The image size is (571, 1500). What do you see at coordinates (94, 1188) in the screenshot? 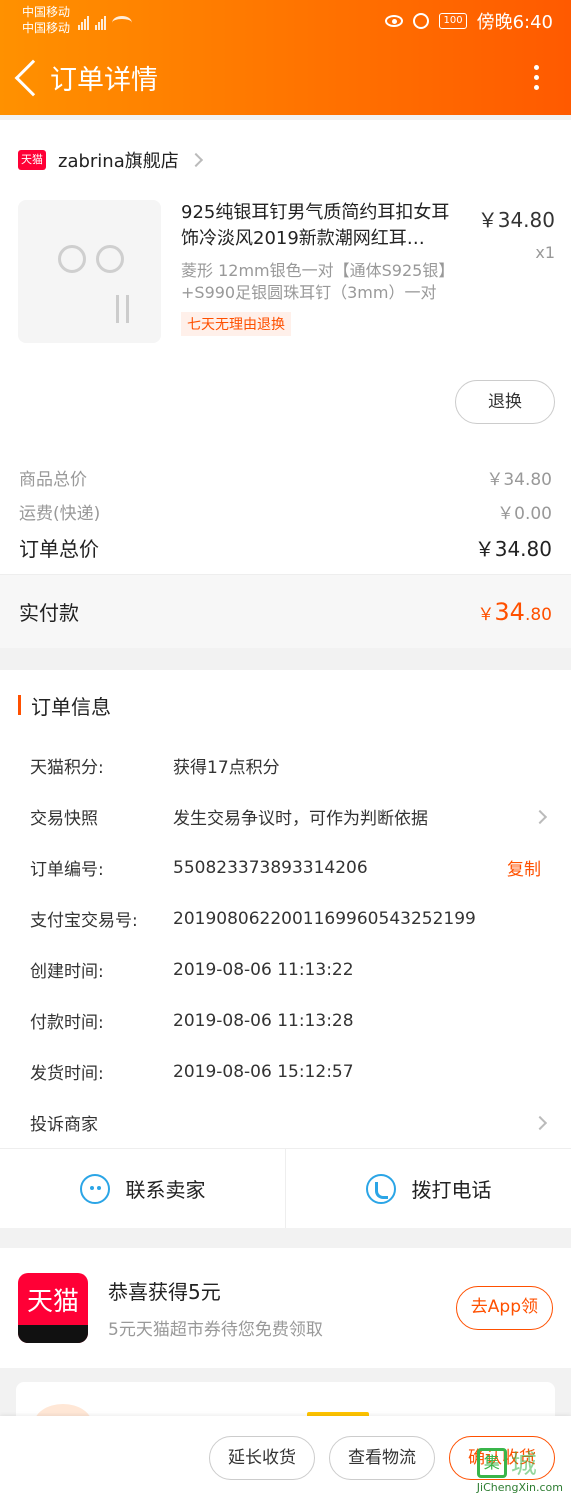
I see `chat-icon` at bounding box center [94, 1188].